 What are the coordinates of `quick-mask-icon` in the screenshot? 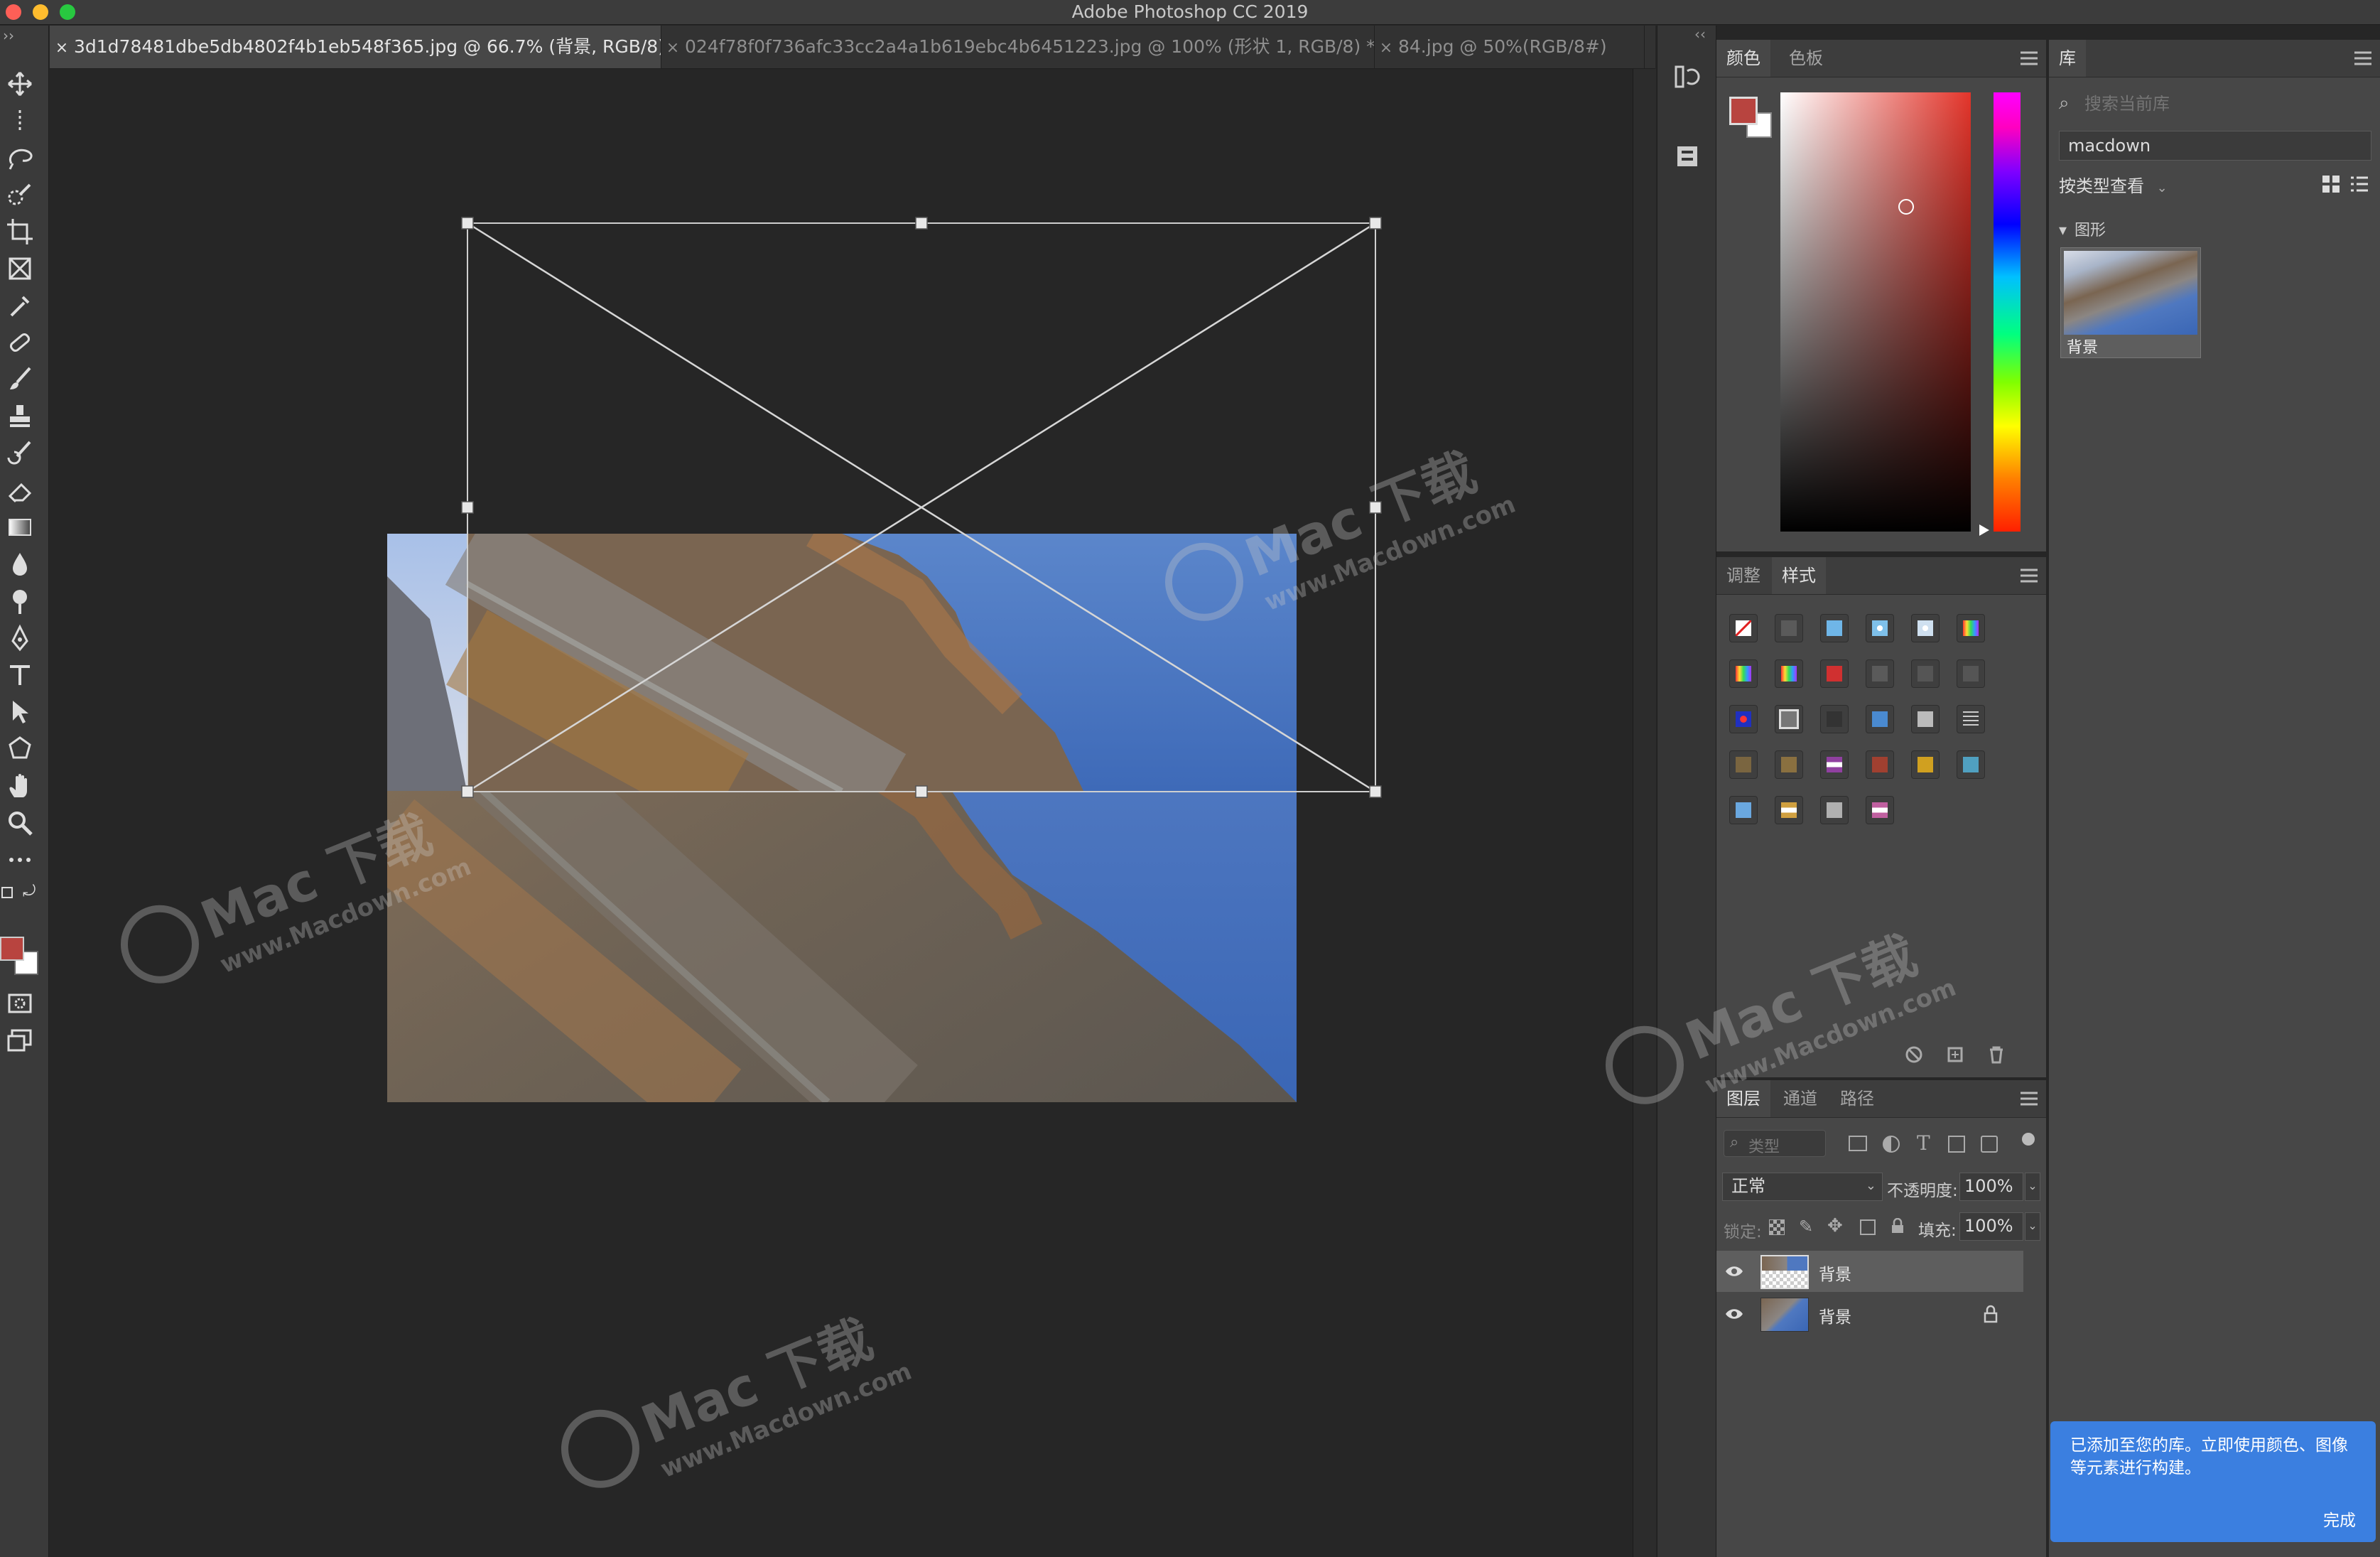 It's located at (20, 1003).